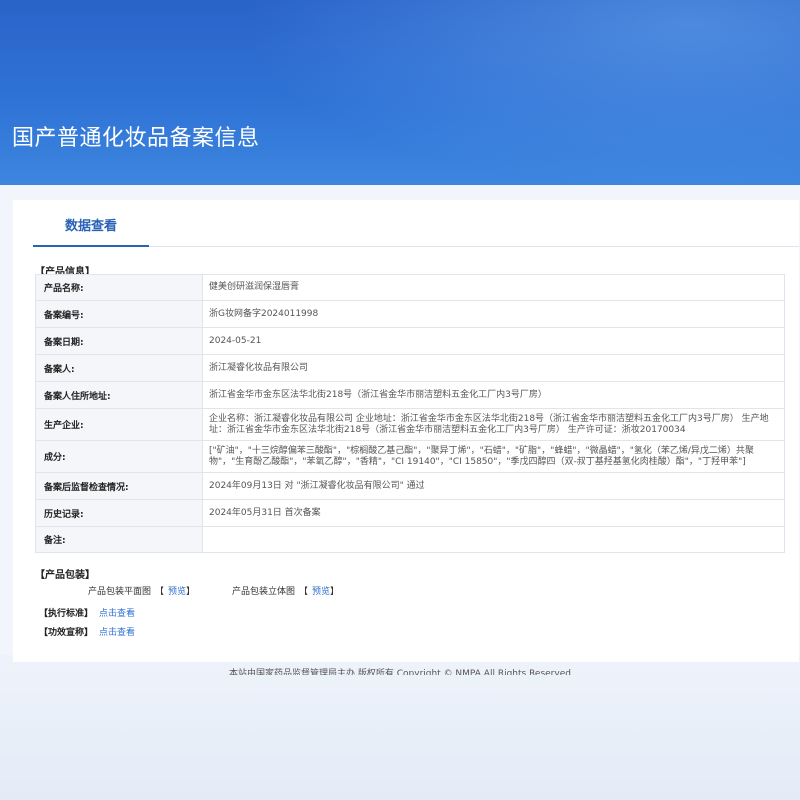 The image size is (800, 800). I want to click on tab-data-view: 数据查看, so click(91, 223).